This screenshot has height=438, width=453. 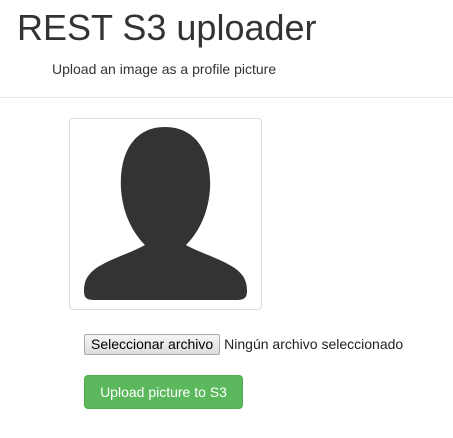 I want to click on user-silhouette-icon, so click(x=165, y=213).